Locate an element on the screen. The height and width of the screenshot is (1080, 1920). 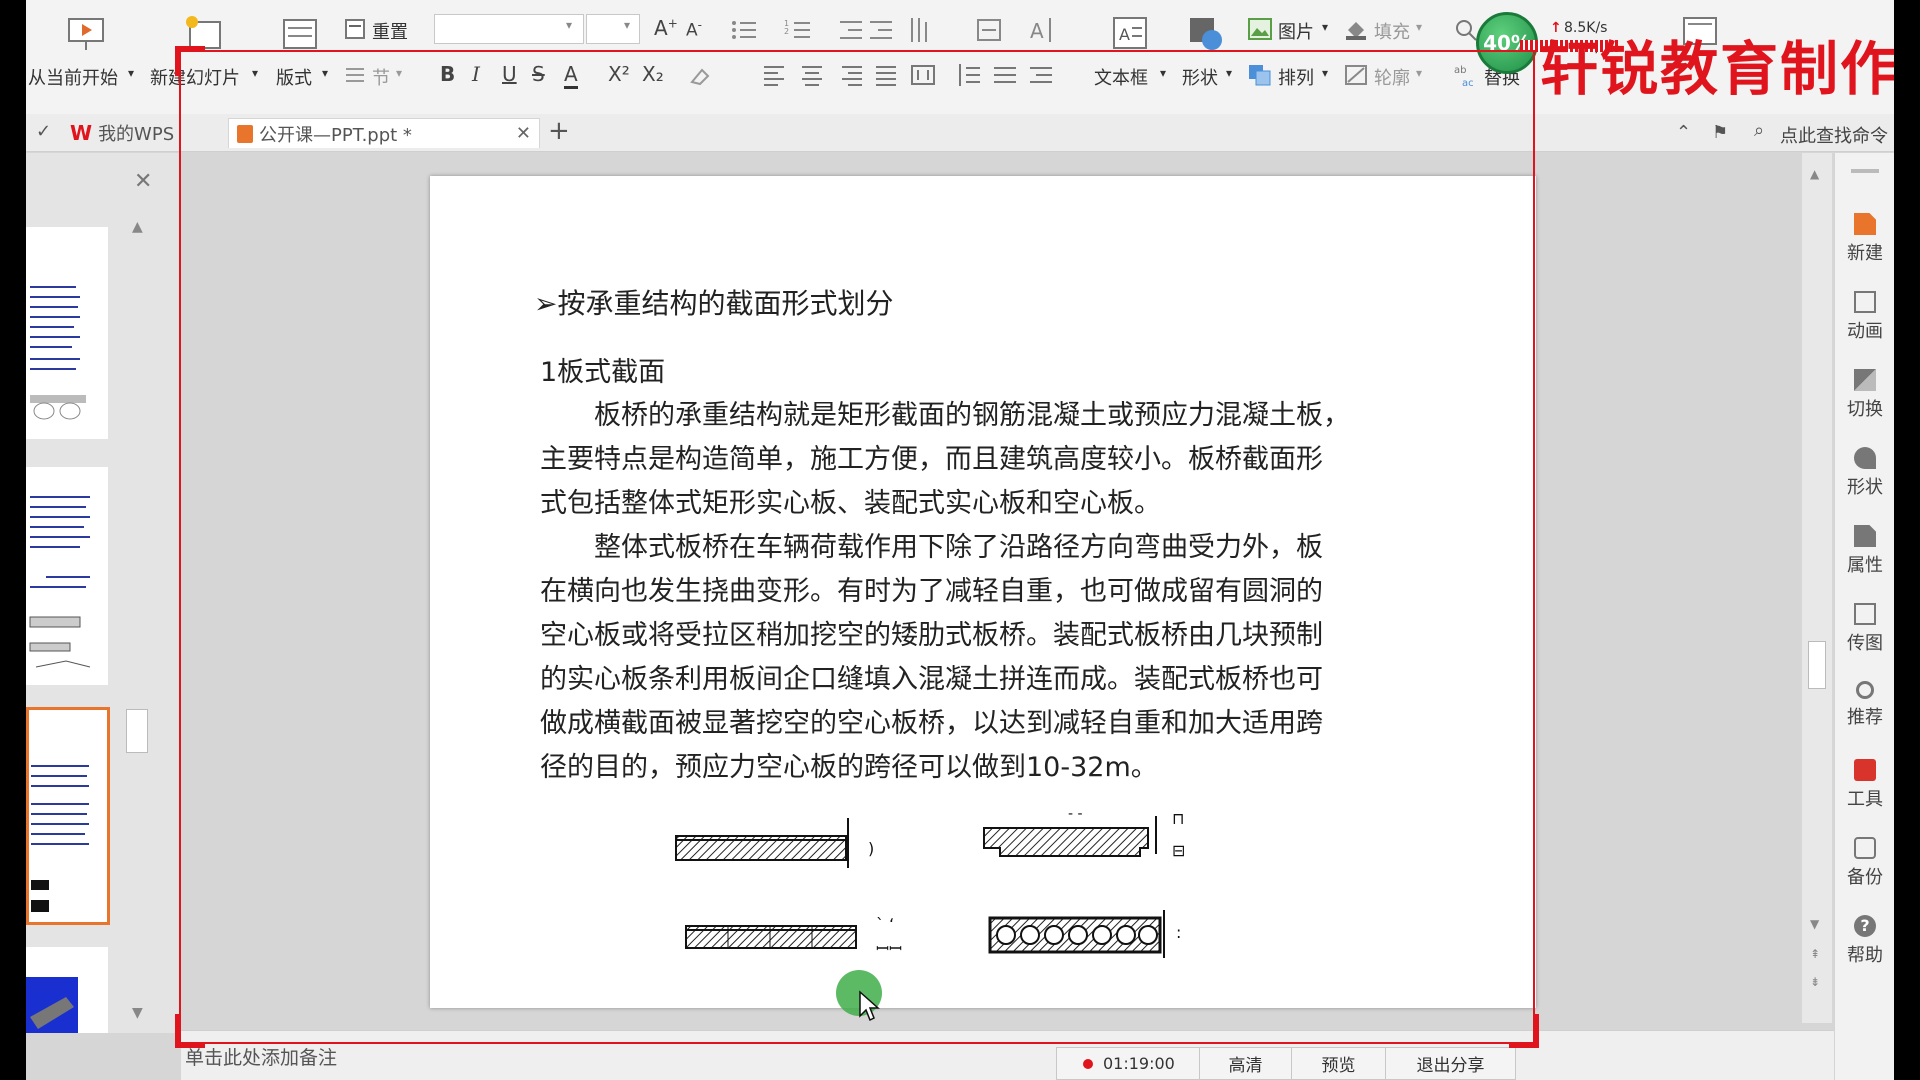
command-search: 点此查找命令 is located at coordinates (1834, 135).